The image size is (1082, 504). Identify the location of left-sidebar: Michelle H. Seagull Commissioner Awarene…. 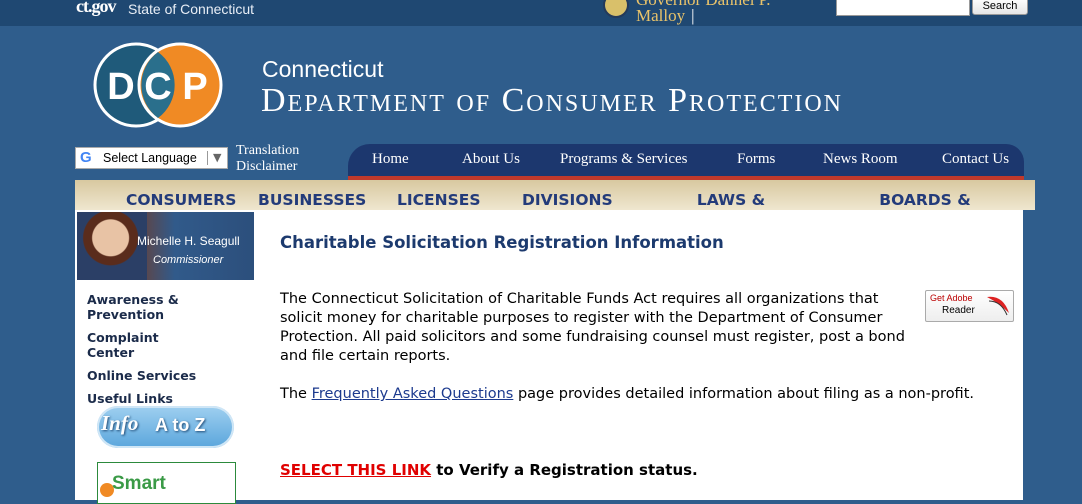
(165, 357).